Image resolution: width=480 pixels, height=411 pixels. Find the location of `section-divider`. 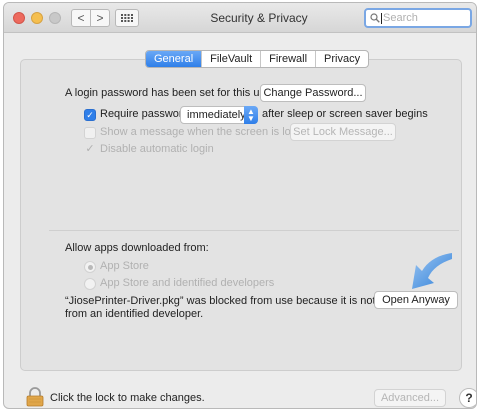

section-divider is located at coordinates (254, 230).